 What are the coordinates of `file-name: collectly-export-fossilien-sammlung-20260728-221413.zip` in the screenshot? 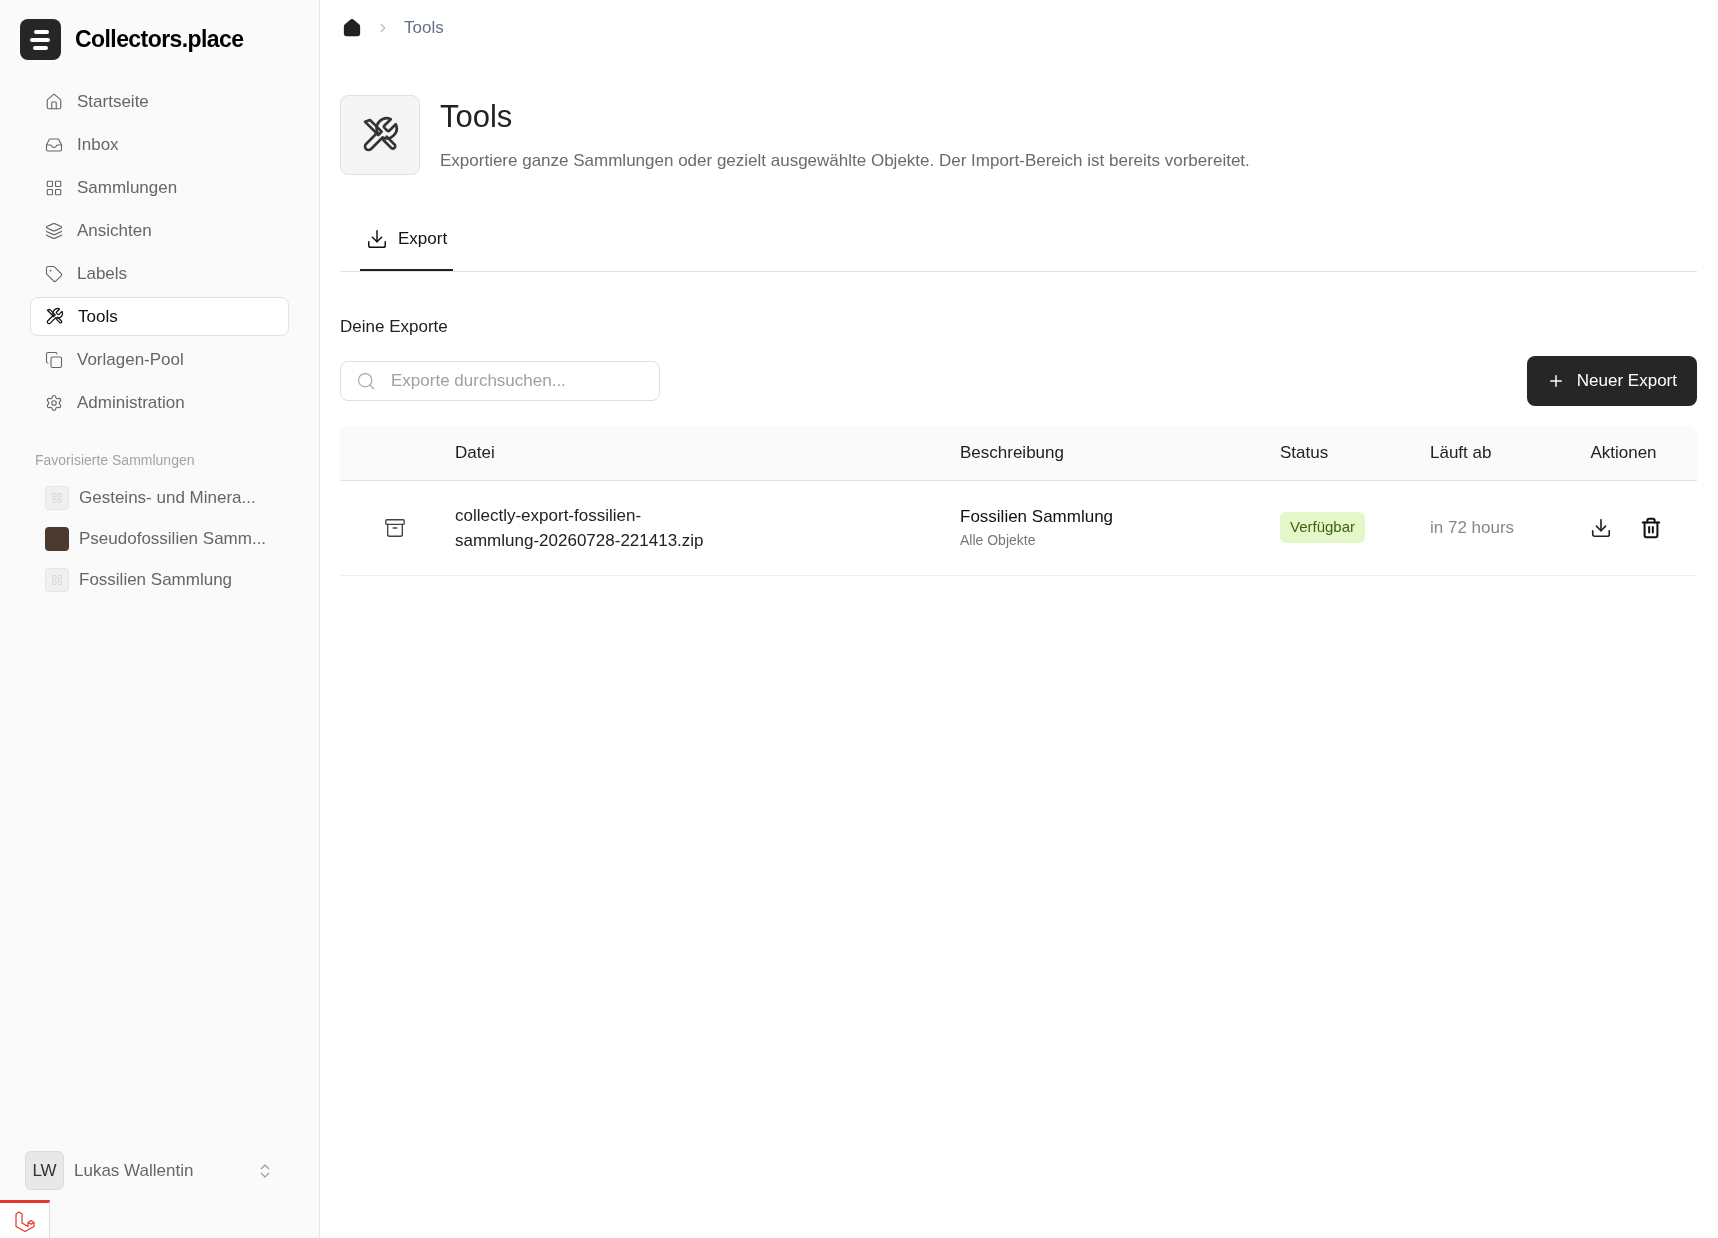 It's located at (580, 528).